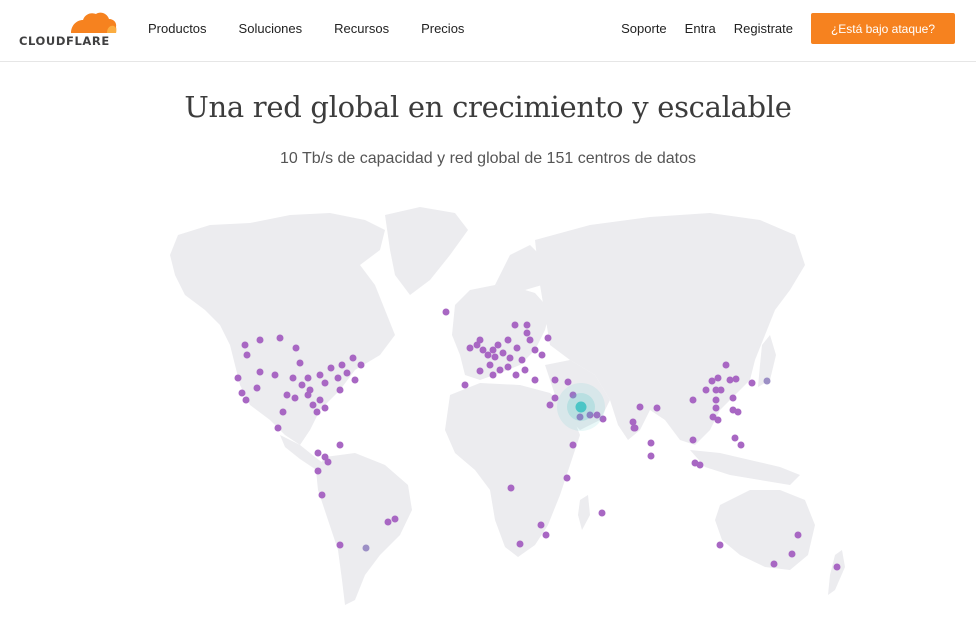  What do you see at coordinates (69, 29) in the screenshot?
I see `cloudflare-logo: CLOUDFLARE` at bounding box center [69, 29].